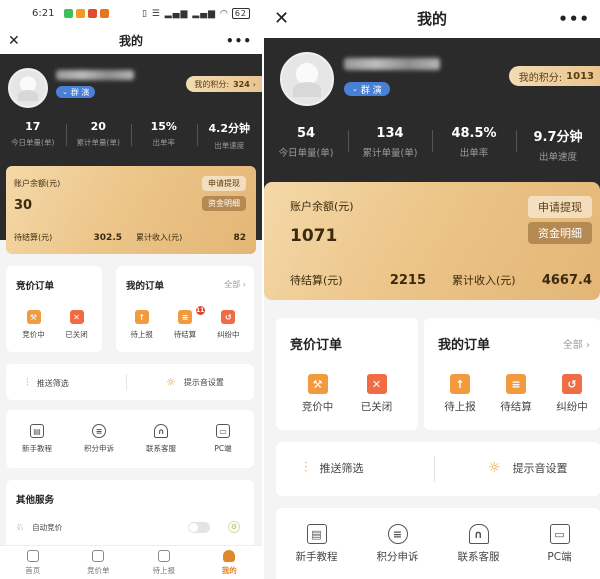 This screenshot has height=579, width=600. Describe the element at coordinates (76, 317) in the screenshot. I see `closed-doc-icon: ✕` at that location.